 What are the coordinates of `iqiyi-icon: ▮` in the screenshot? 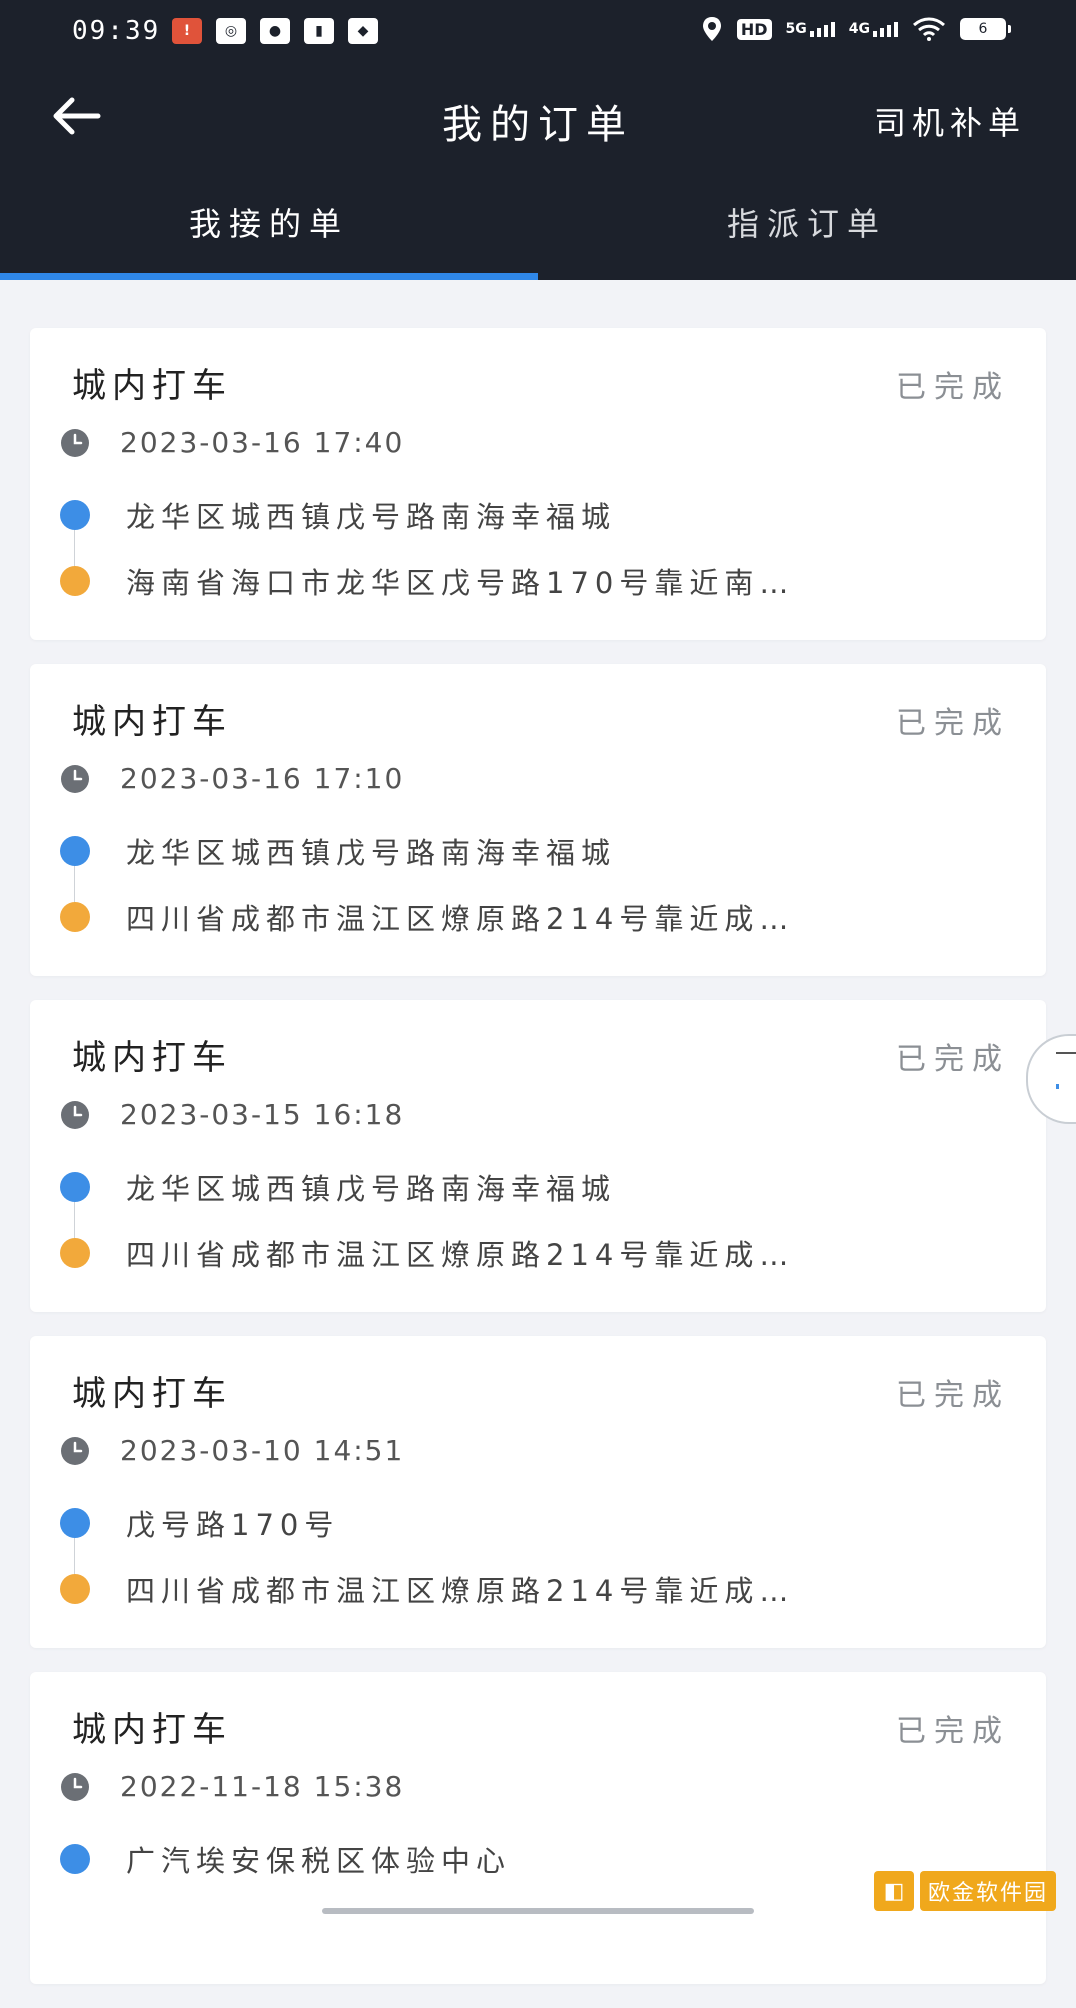 It's located at (319, 31).